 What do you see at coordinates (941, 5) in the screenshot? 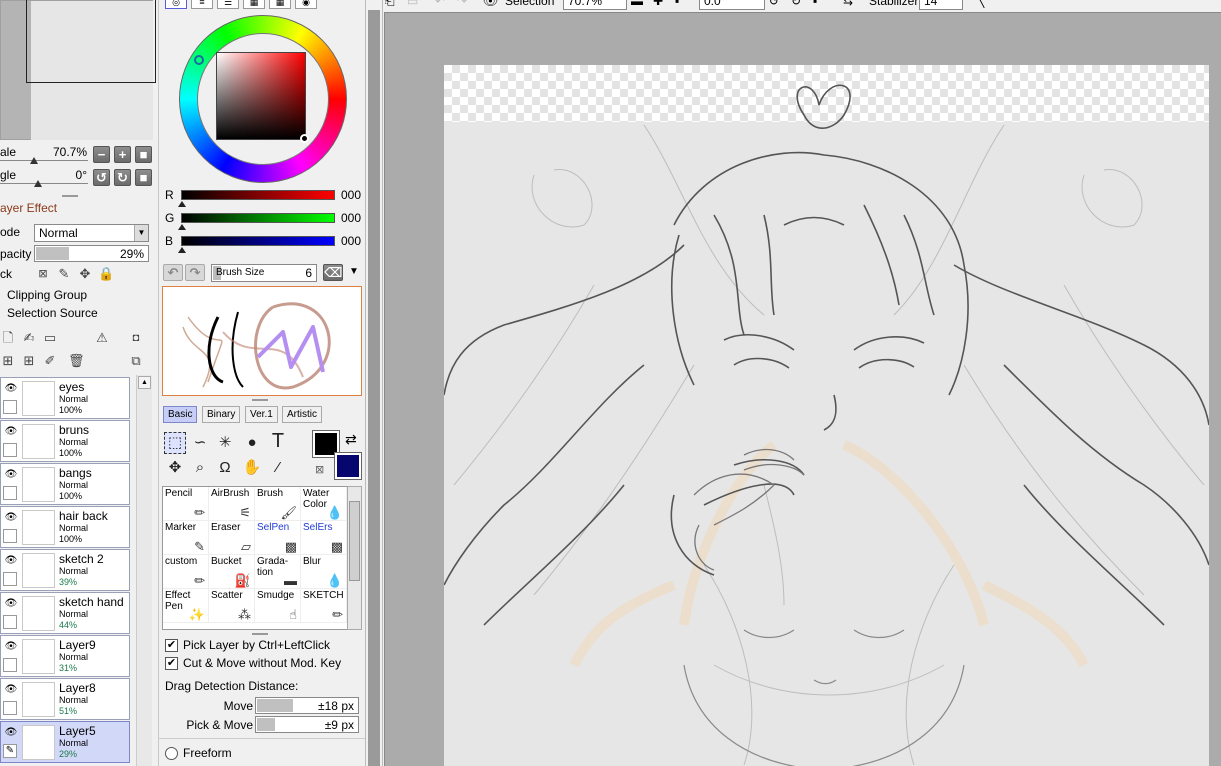
I see `stabilizer-dropdown: 14` at bounding box center [941, 5].